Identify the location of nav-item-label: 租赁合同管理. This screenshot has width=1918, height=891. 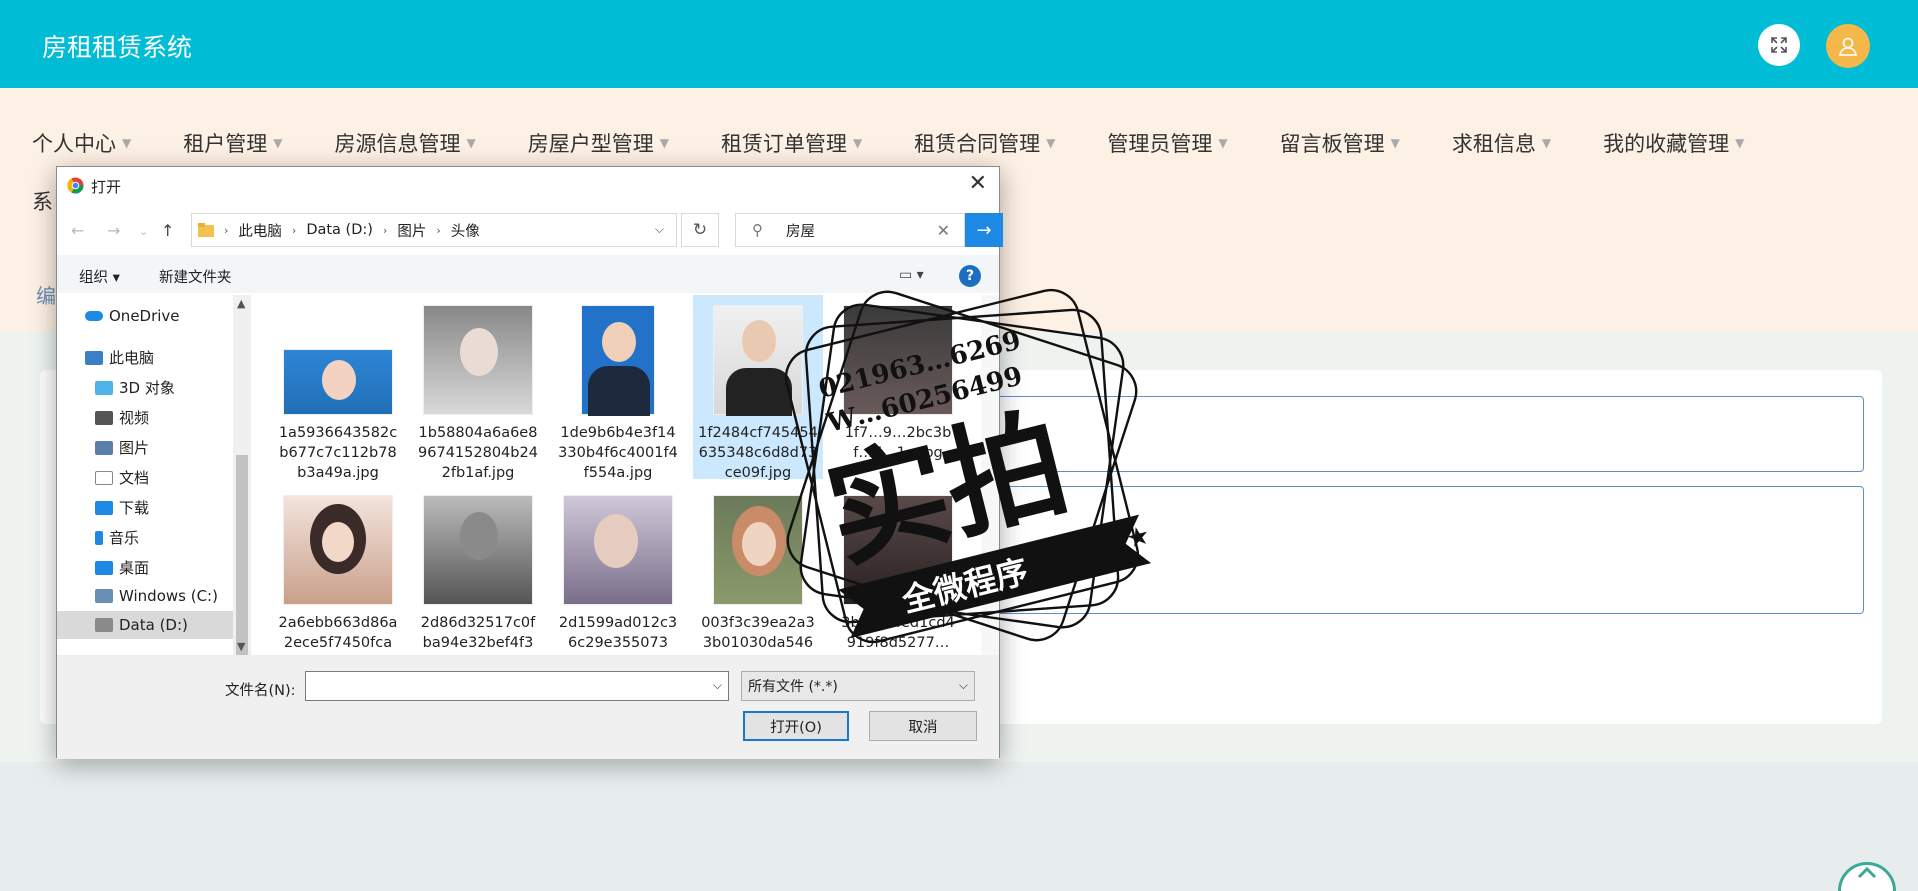
(977, 144).